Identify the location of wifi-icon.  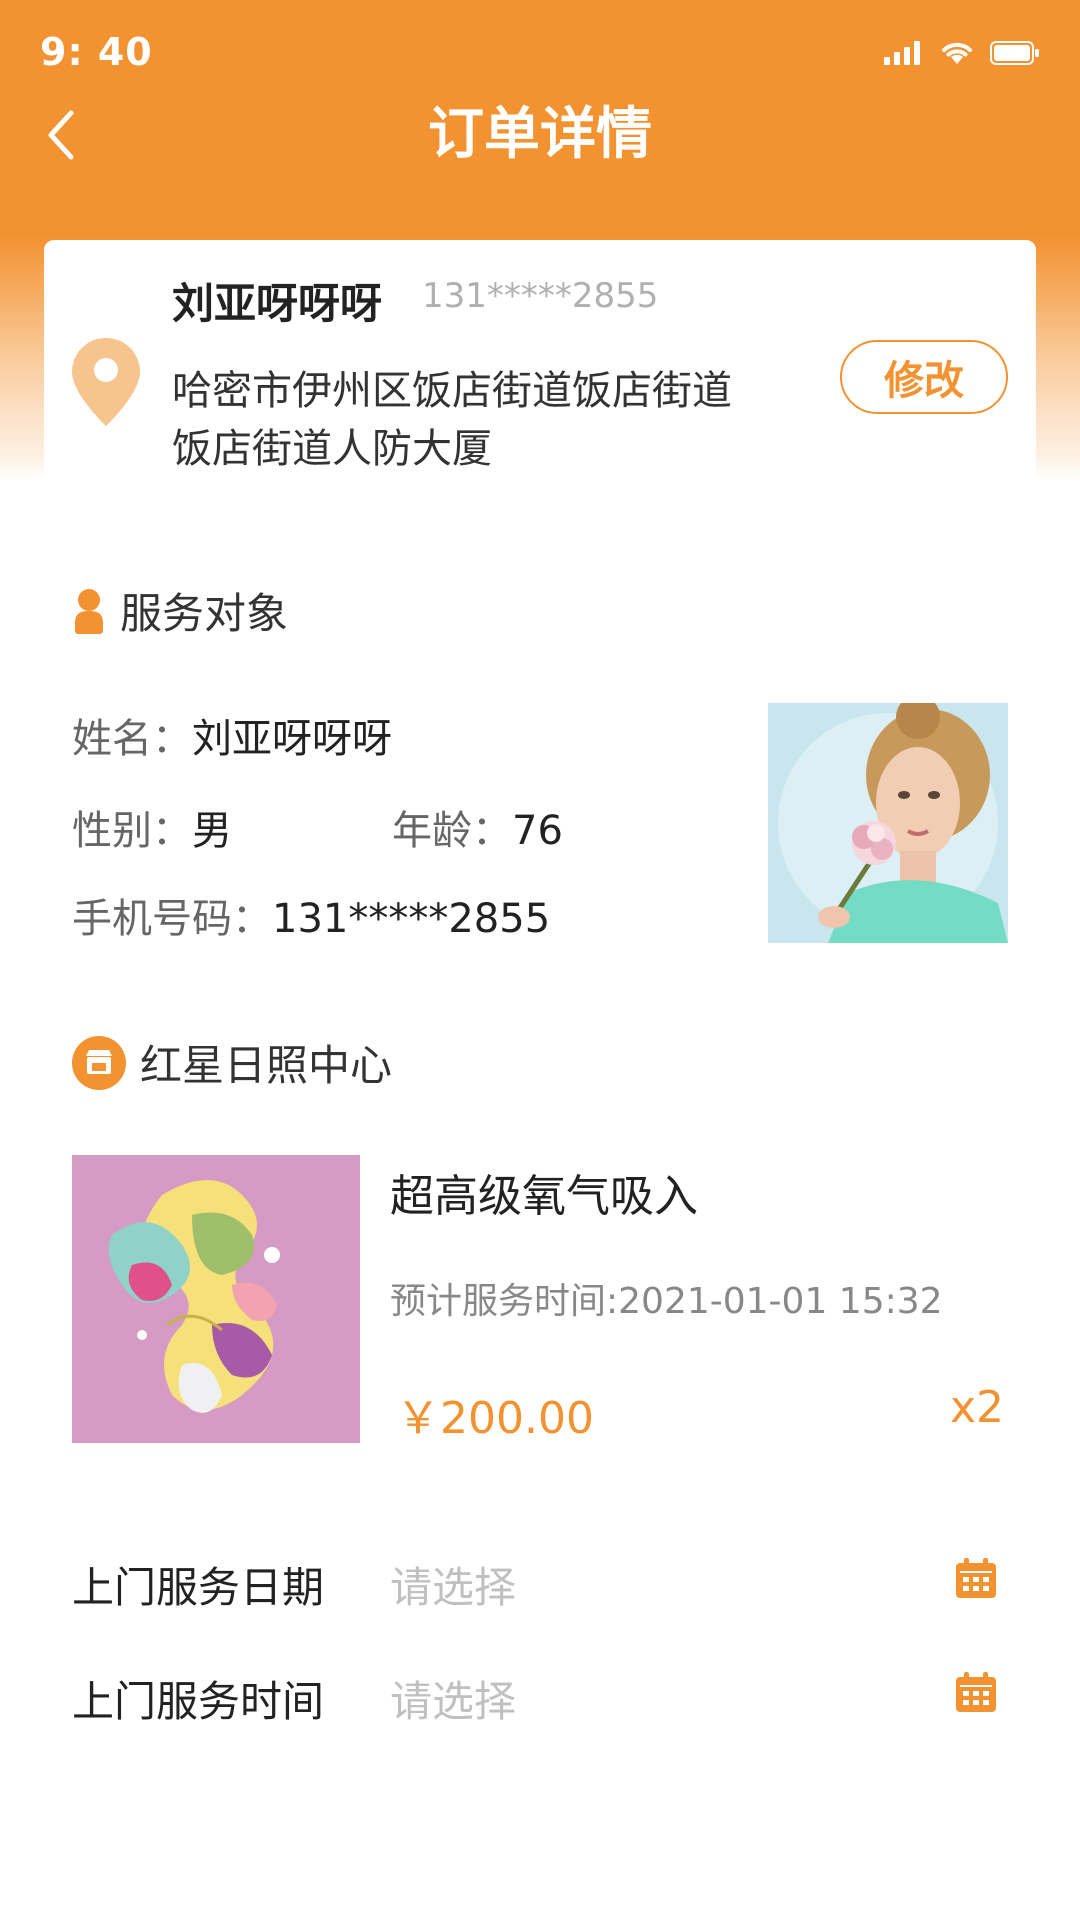
(957, 53).